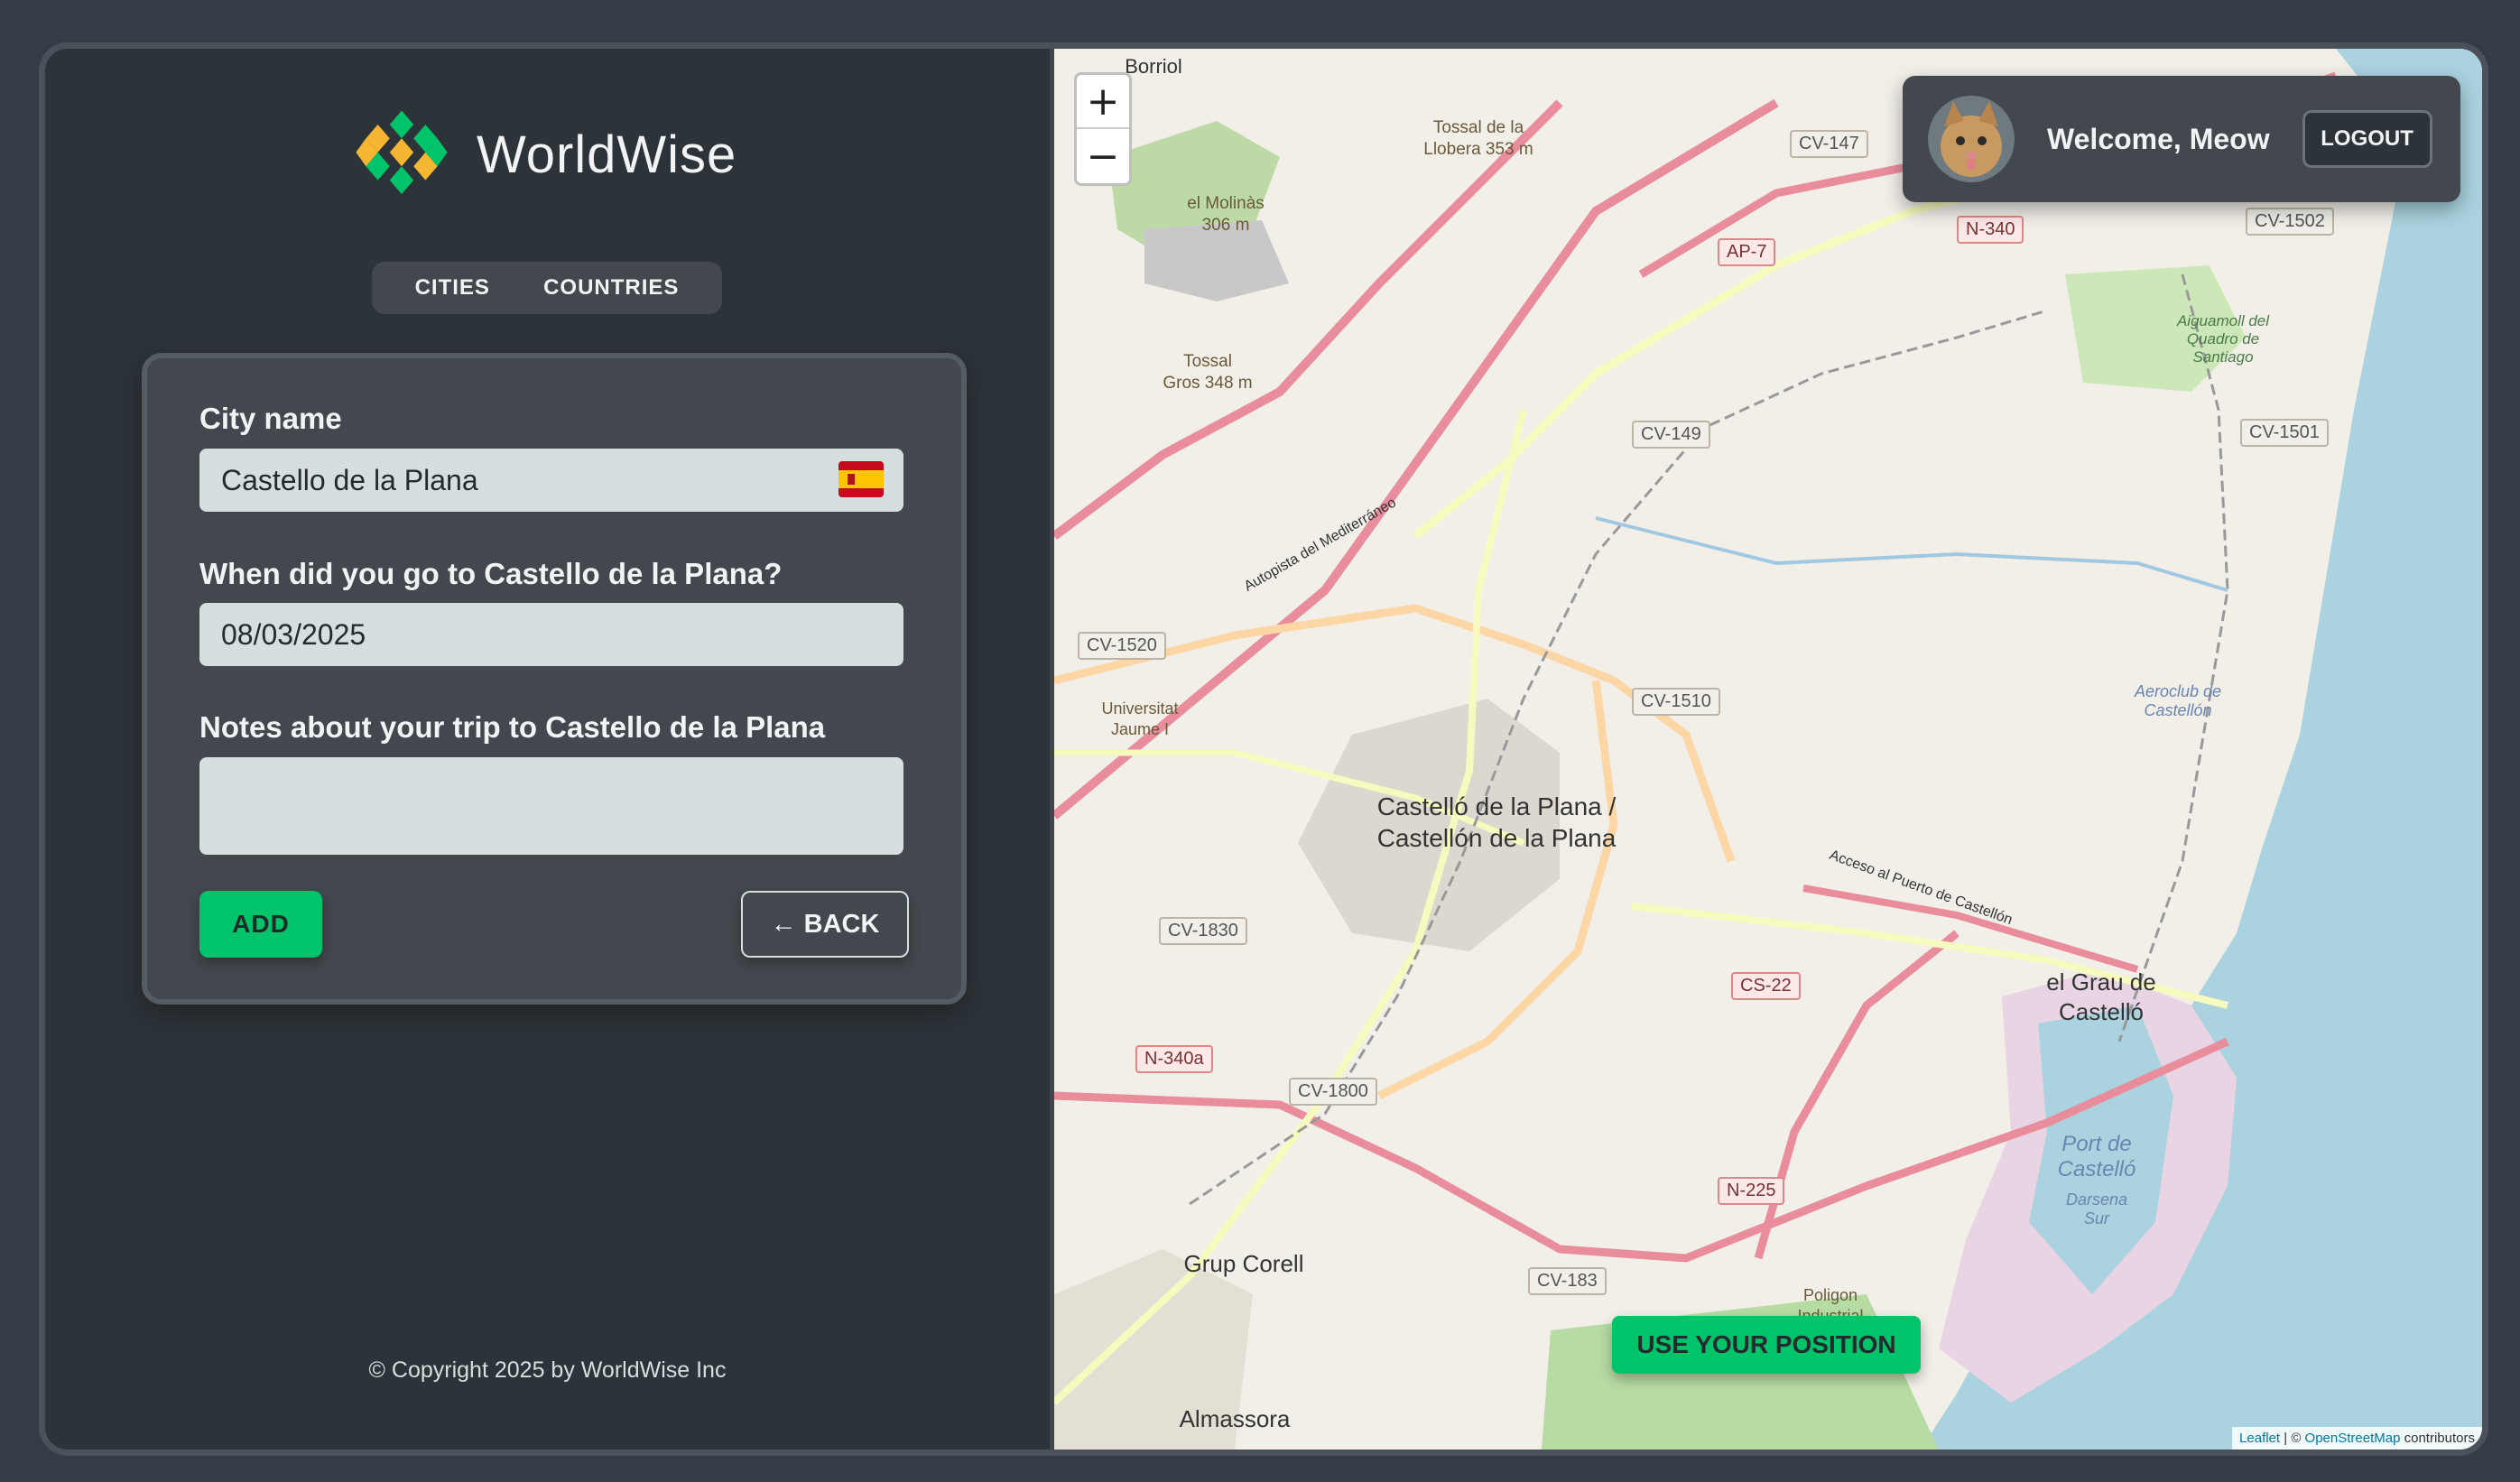 This screenshot has height=1482, width=2520. What do you see at coordinates (270, 418) in the screenshot?
I see `city-name-label: City name` at bounding box center [270, 418].